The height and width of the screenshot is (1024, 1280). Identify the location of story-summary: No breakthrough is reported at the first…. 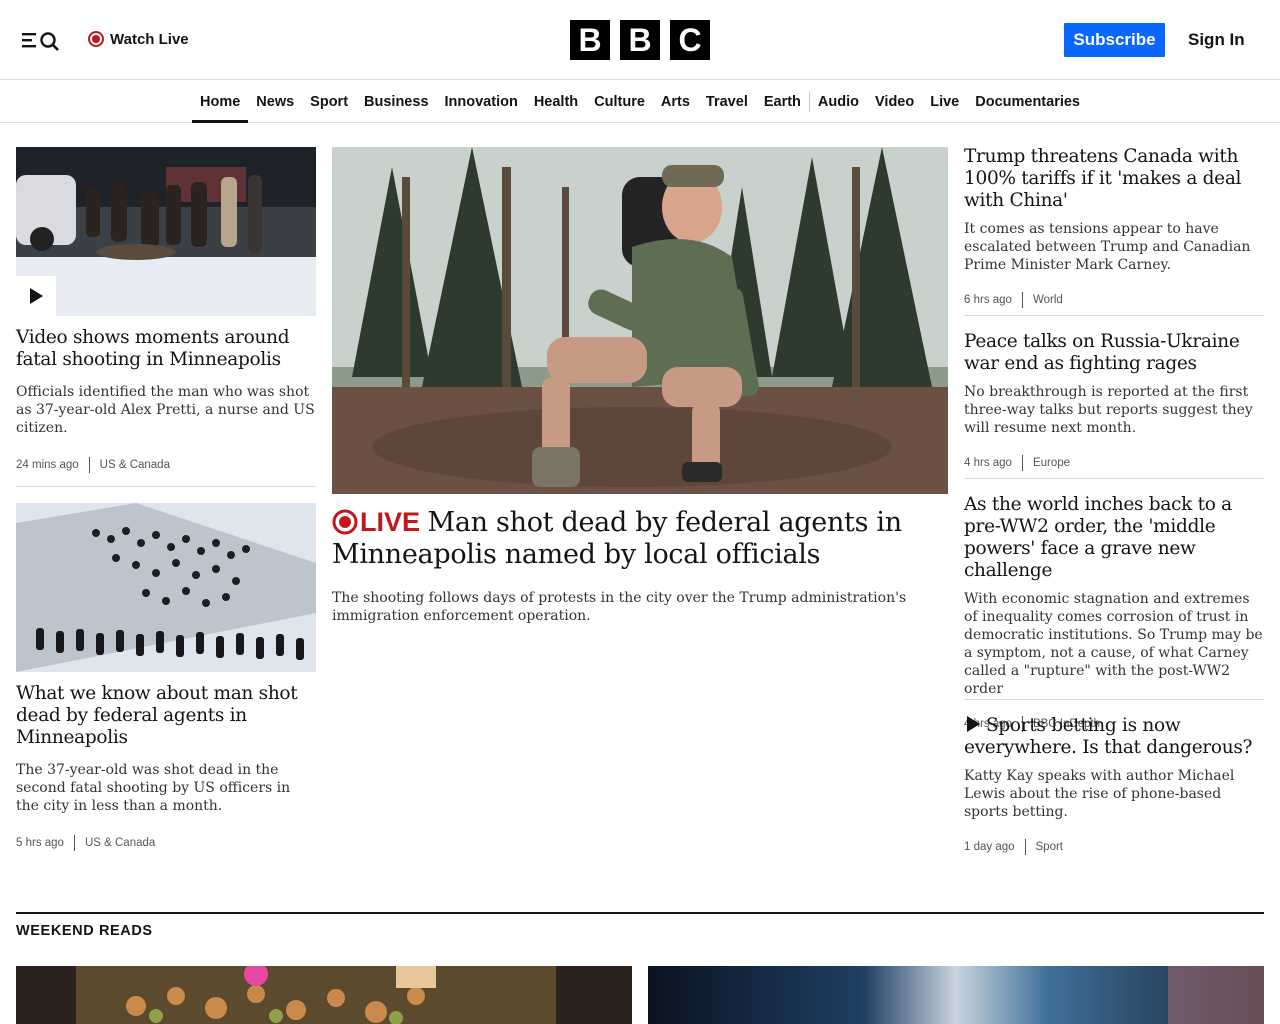
(1108, 410).